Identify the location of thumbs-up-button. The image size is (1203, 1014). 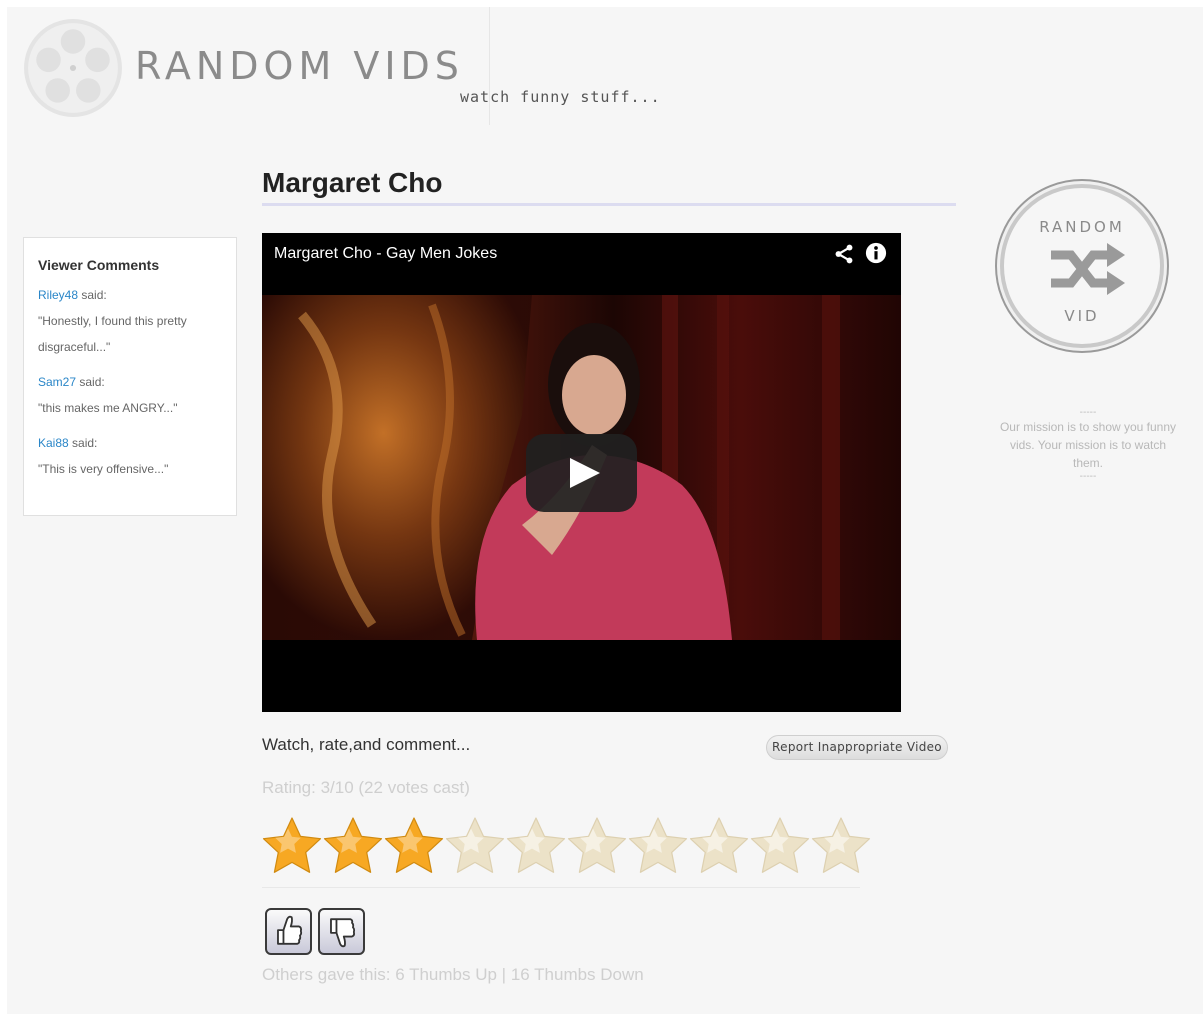
(288, 931).